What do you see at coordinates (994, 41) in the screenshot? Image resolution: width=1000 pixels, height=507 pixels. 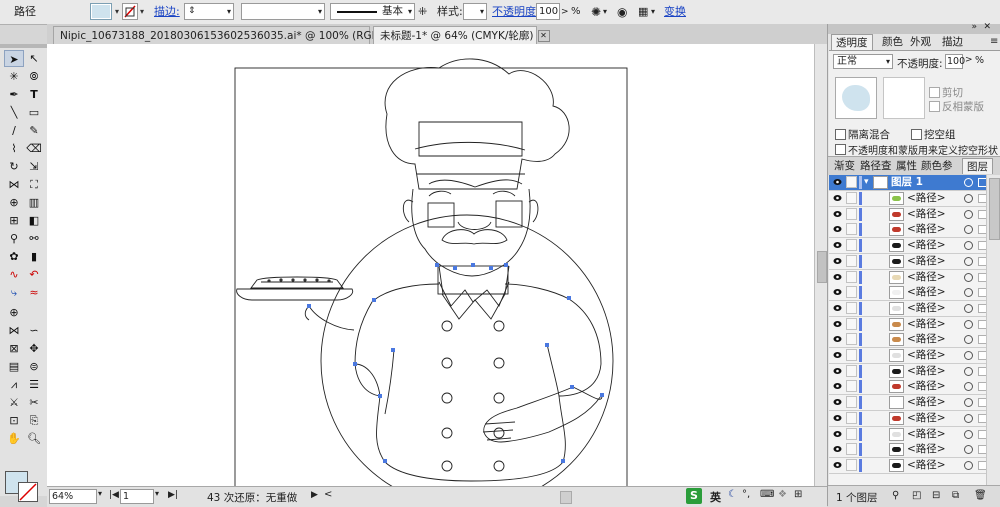 I see `panel-menu-icon: ≡` at bounding box center [994, 41].